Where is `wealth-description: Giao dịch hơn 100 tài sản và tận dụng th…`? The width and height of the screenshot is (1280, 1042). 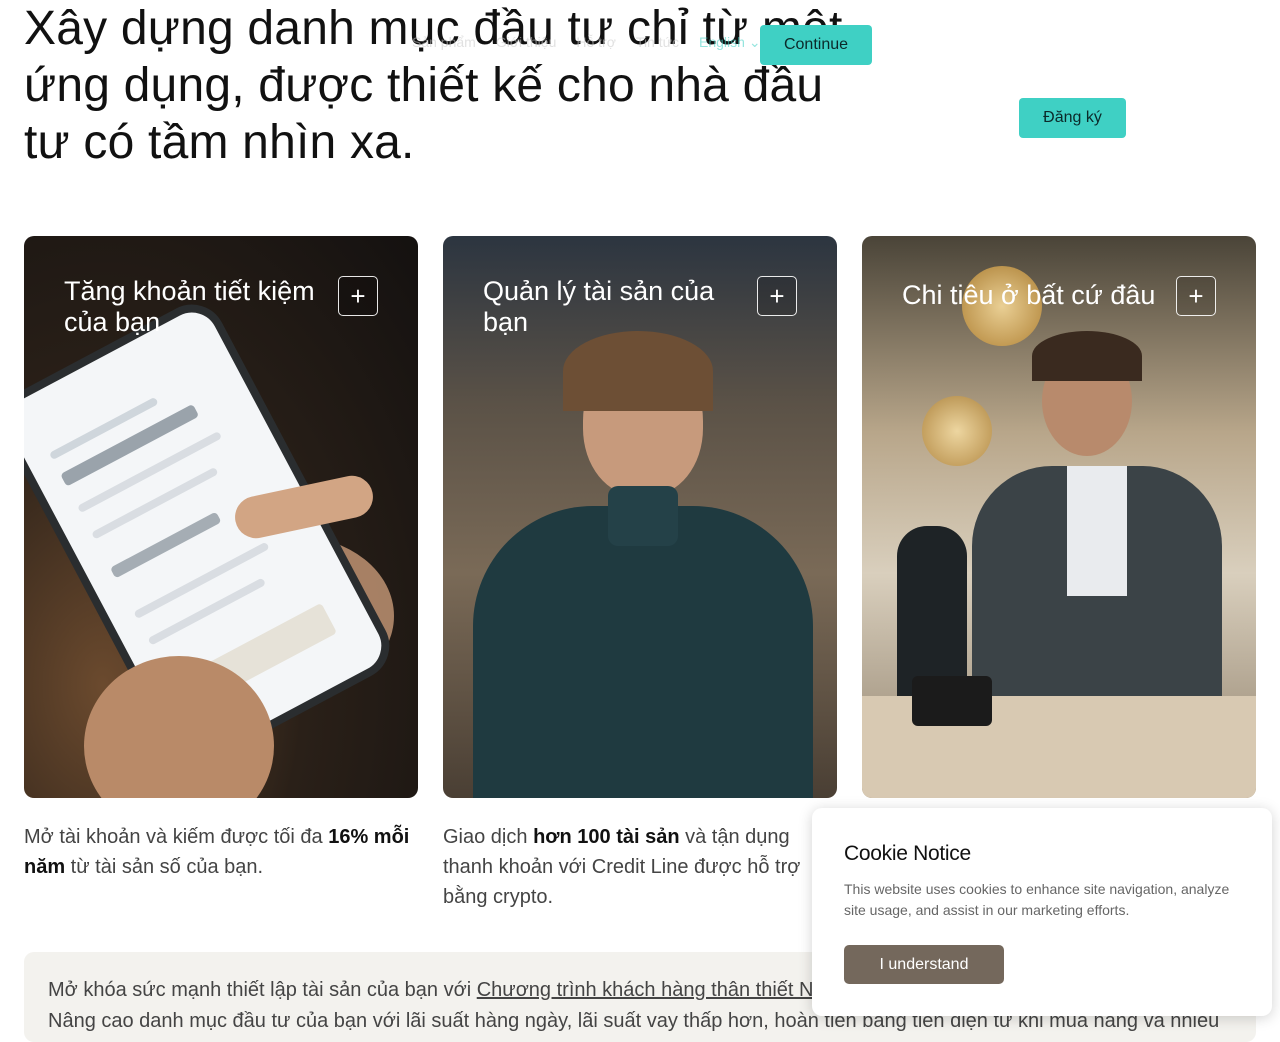 wealth-description: Giao dịch hơn 100 tài sản và tận dụng th… is located at coordinates (622, 867).